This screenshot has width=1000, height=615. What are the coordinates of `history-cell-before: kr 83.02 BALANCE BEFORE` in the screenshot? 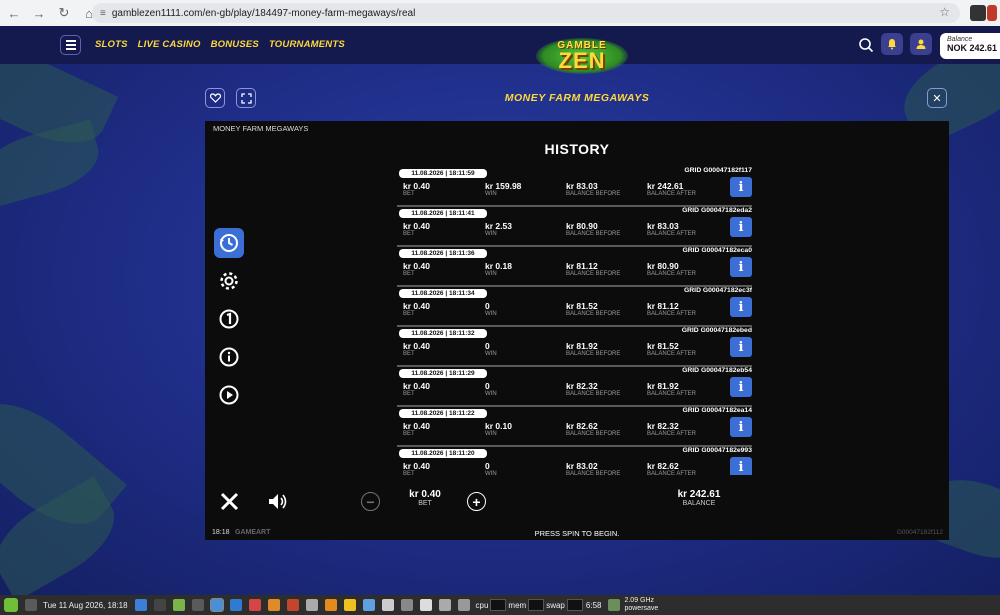 It's located at (593, 468).